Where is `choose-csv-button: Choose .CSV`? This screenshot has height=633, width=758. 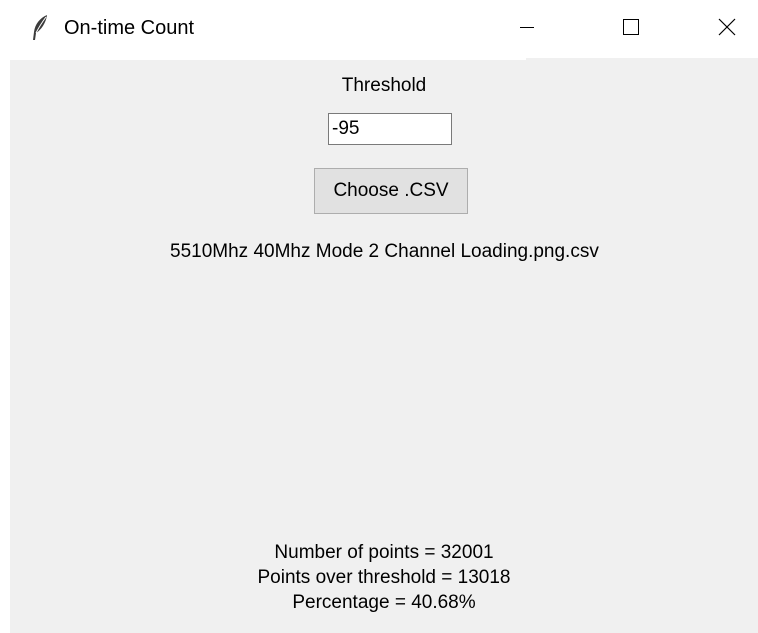 choose-csv-button: Choose .CSV is located at coordinates (391, 191).